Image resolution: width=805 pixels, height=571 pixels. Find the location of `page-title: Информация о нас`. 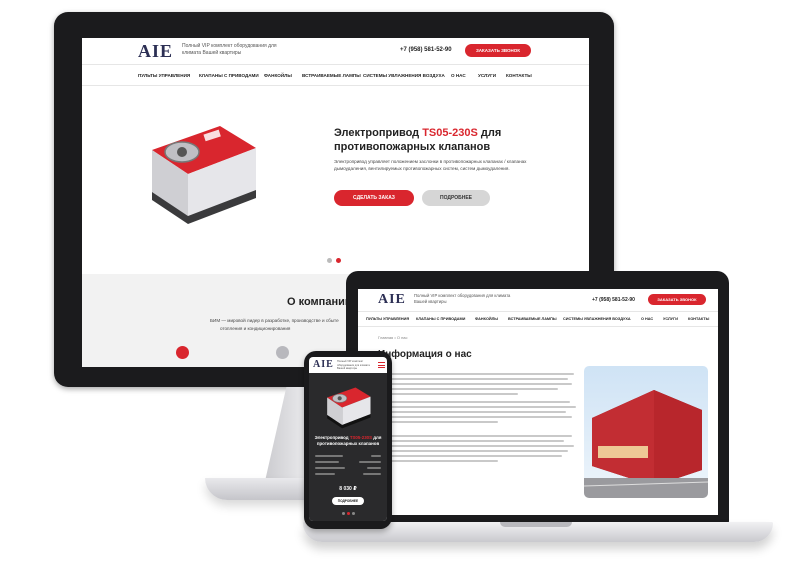

page-title: Информация о нас is located at coordinates (425, 354).